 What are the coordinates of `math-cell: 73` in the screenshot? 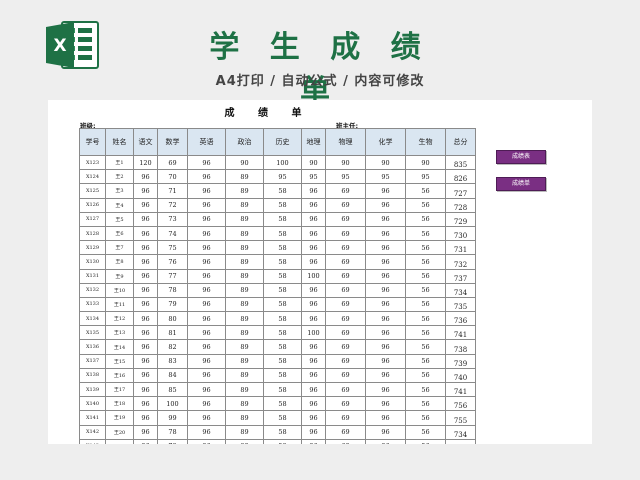 It's located at (172, 219).